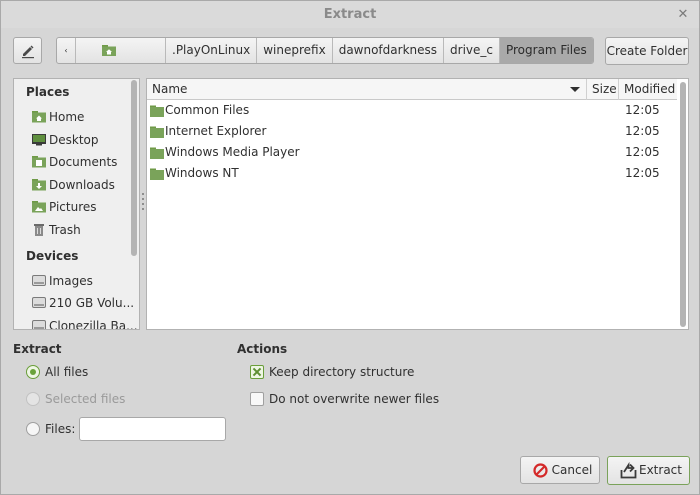  What do you see at coordinates (33, 429) in the screenshot?
I see `radio-unselected-icon` at bounding box center [33, 429].